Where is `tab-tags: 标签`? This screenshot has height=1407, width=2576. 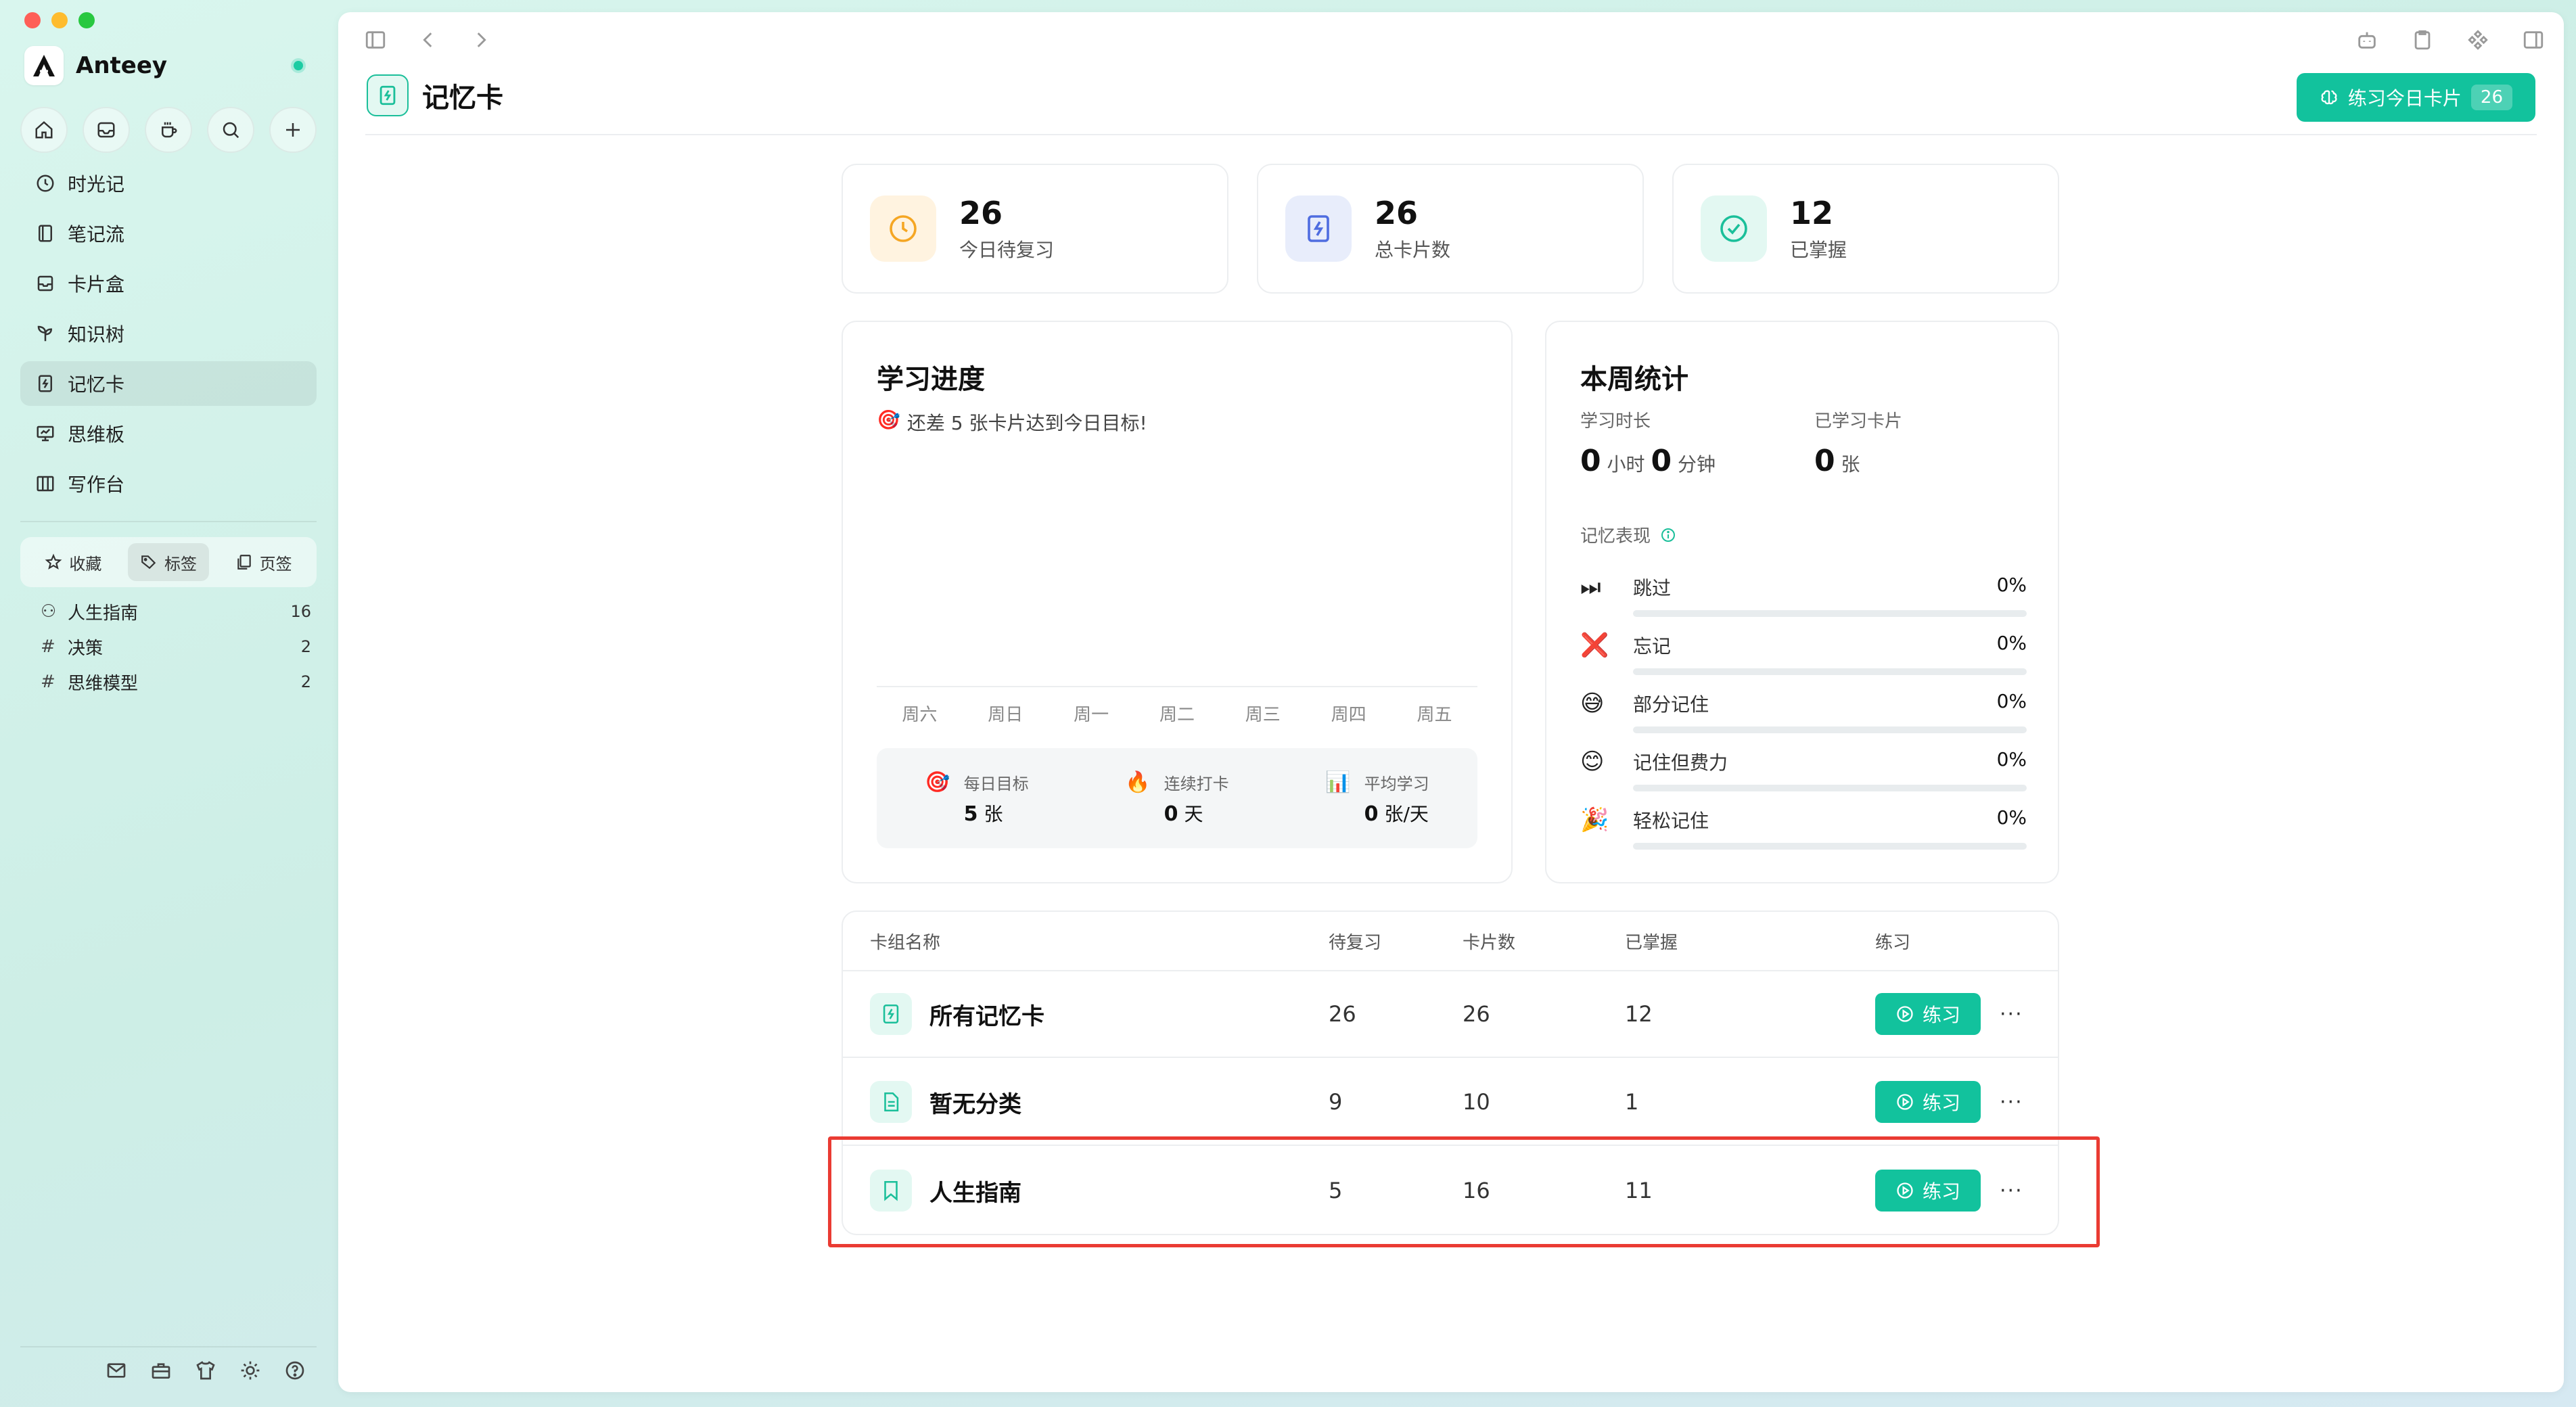 tab-tags: 标签 is located at coordinates (168, 562).